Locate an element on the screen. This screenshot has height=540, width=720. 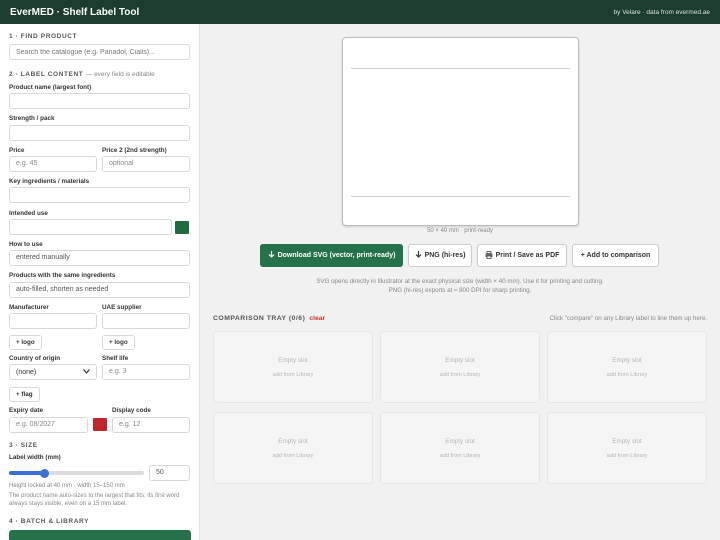
label-width-label: Label width (mm) is located at coordinates (35, 457).